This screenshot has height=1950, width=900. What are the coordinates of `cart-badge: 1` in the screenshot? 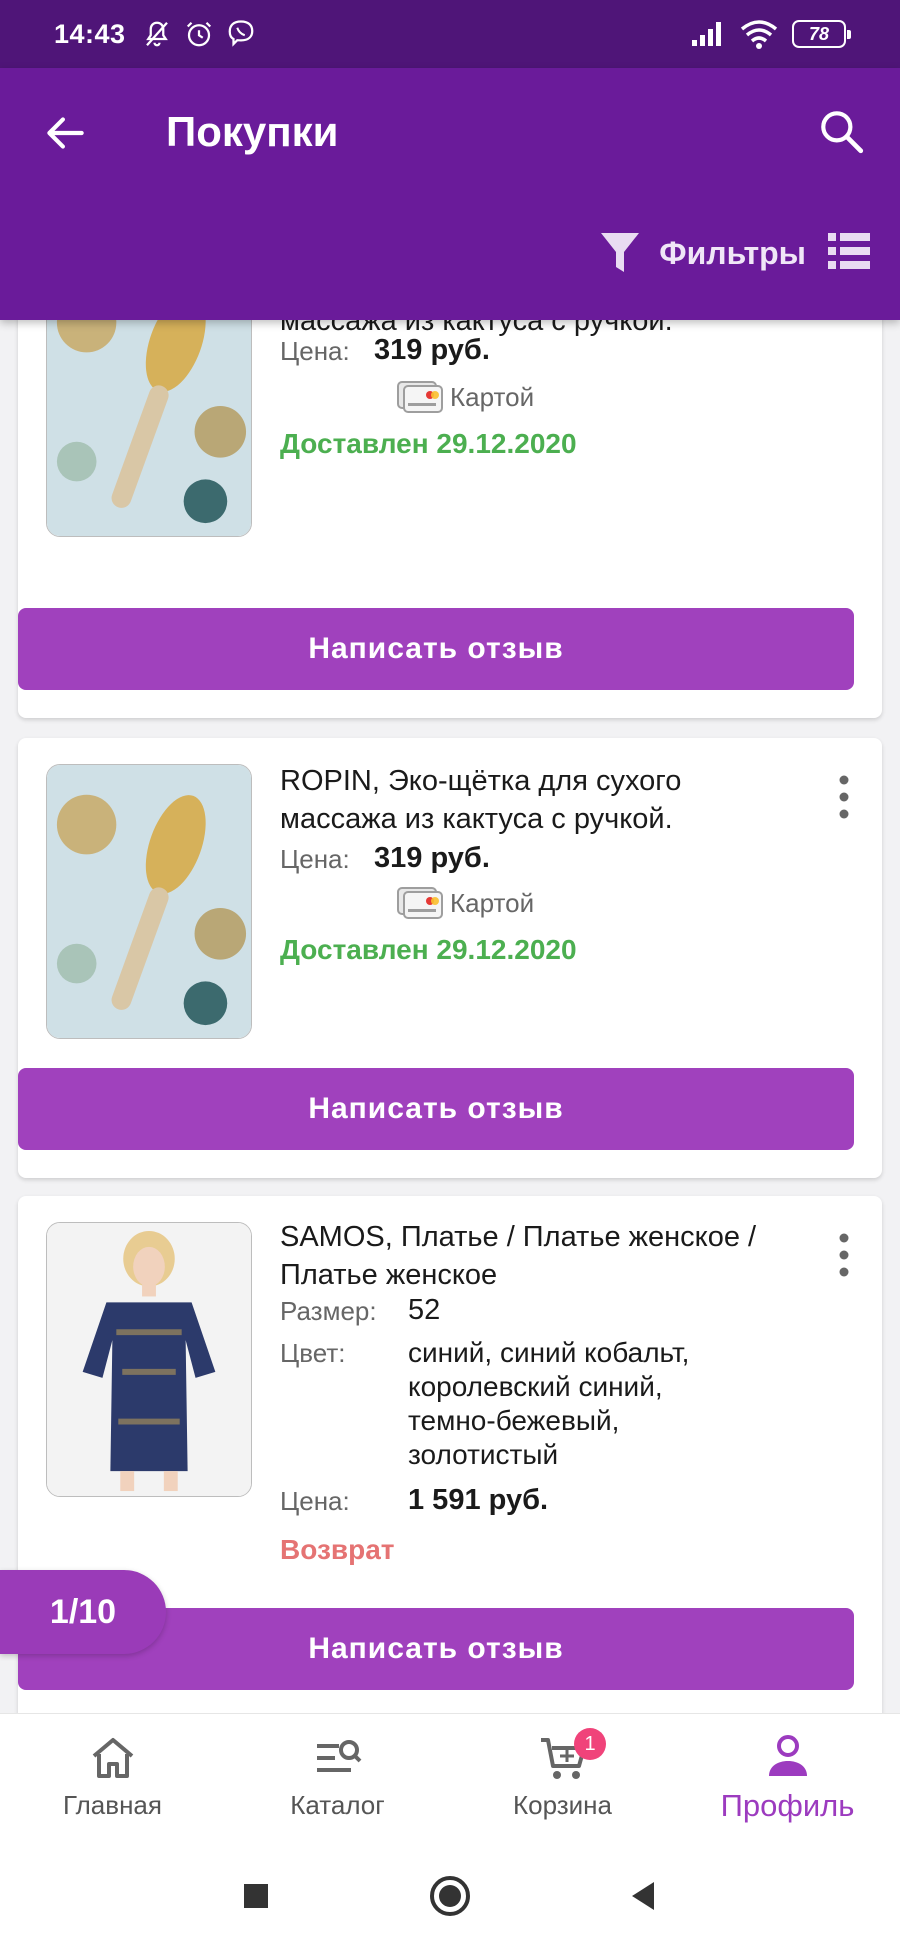 It's located at (590, 1744).